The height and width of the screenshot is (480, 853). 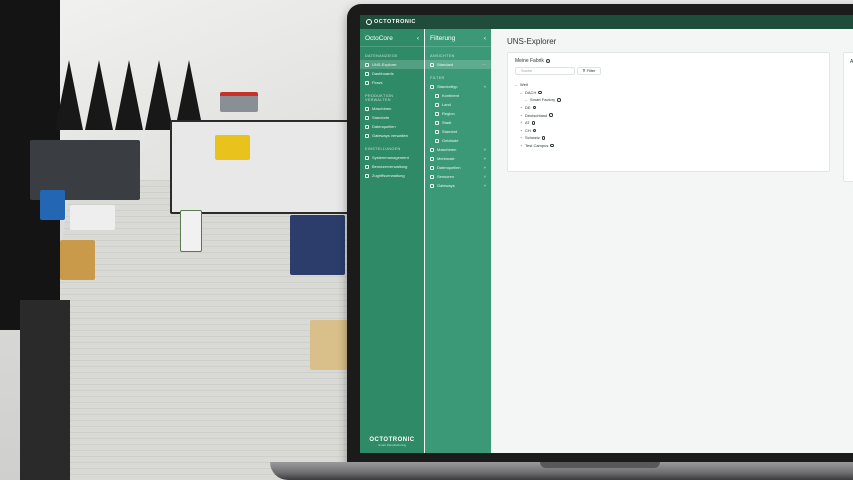 What do you see at coordinates (446, 104) in the screenshot?
I see `filter-item-label: Land` at bounding box center [446, 104].